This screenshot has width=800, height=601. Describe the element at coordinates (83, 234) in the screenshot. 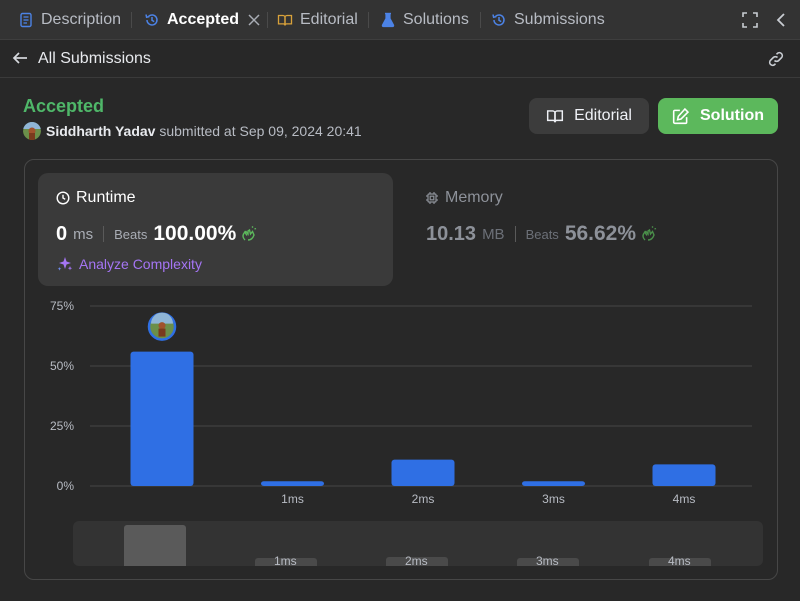

I see `runtime-unit: ms` at that location.